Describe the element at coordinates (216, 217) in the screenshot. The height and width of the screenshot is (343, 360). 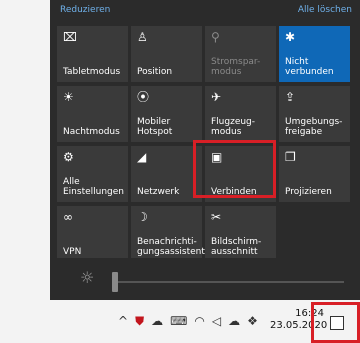
I see `screen-snip-icon: ✂` at that location.